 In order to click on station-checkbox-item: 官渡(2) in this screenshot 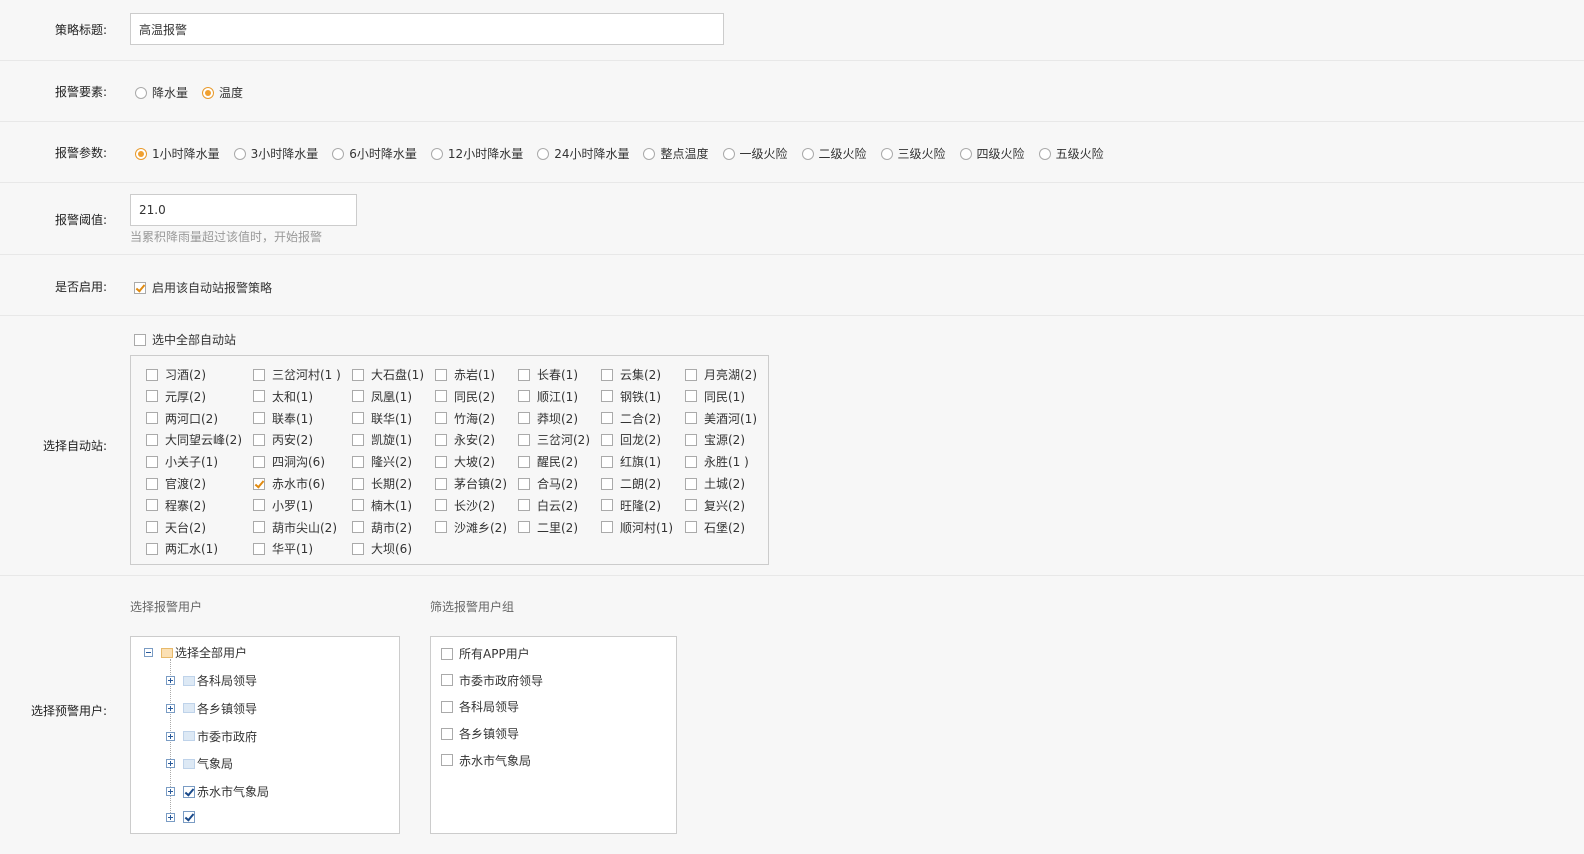, I will do `click(176, 483)`.